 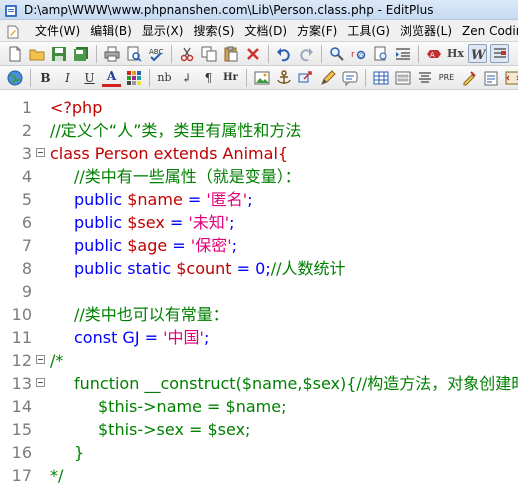 I want to click on code-line: 4 //类中有一些属性（就是变量）：, so click(x=259, y=176).